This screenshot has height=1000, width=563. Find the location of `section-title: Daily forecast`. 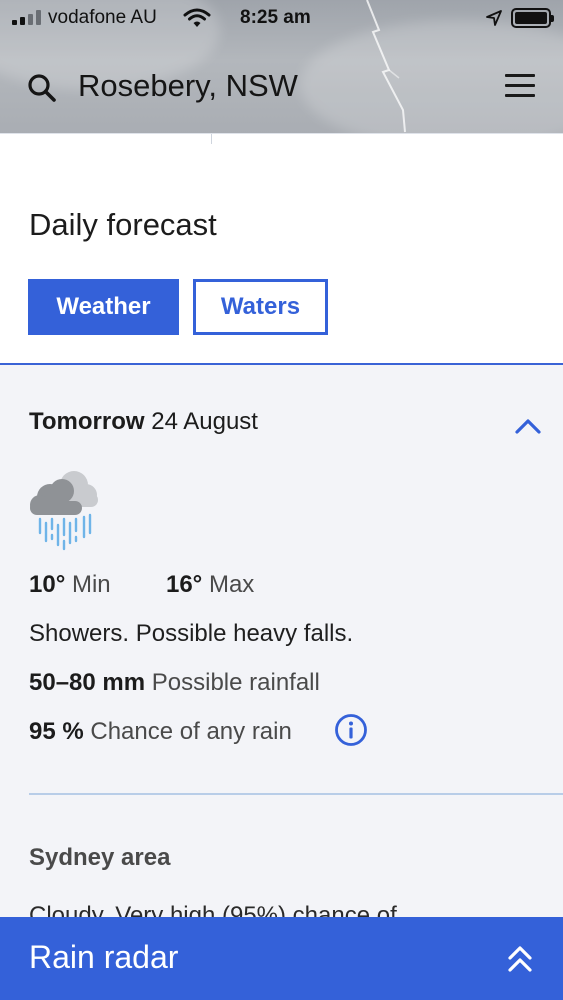

section-title: Daily forecast is located at coordinates (123, 224).